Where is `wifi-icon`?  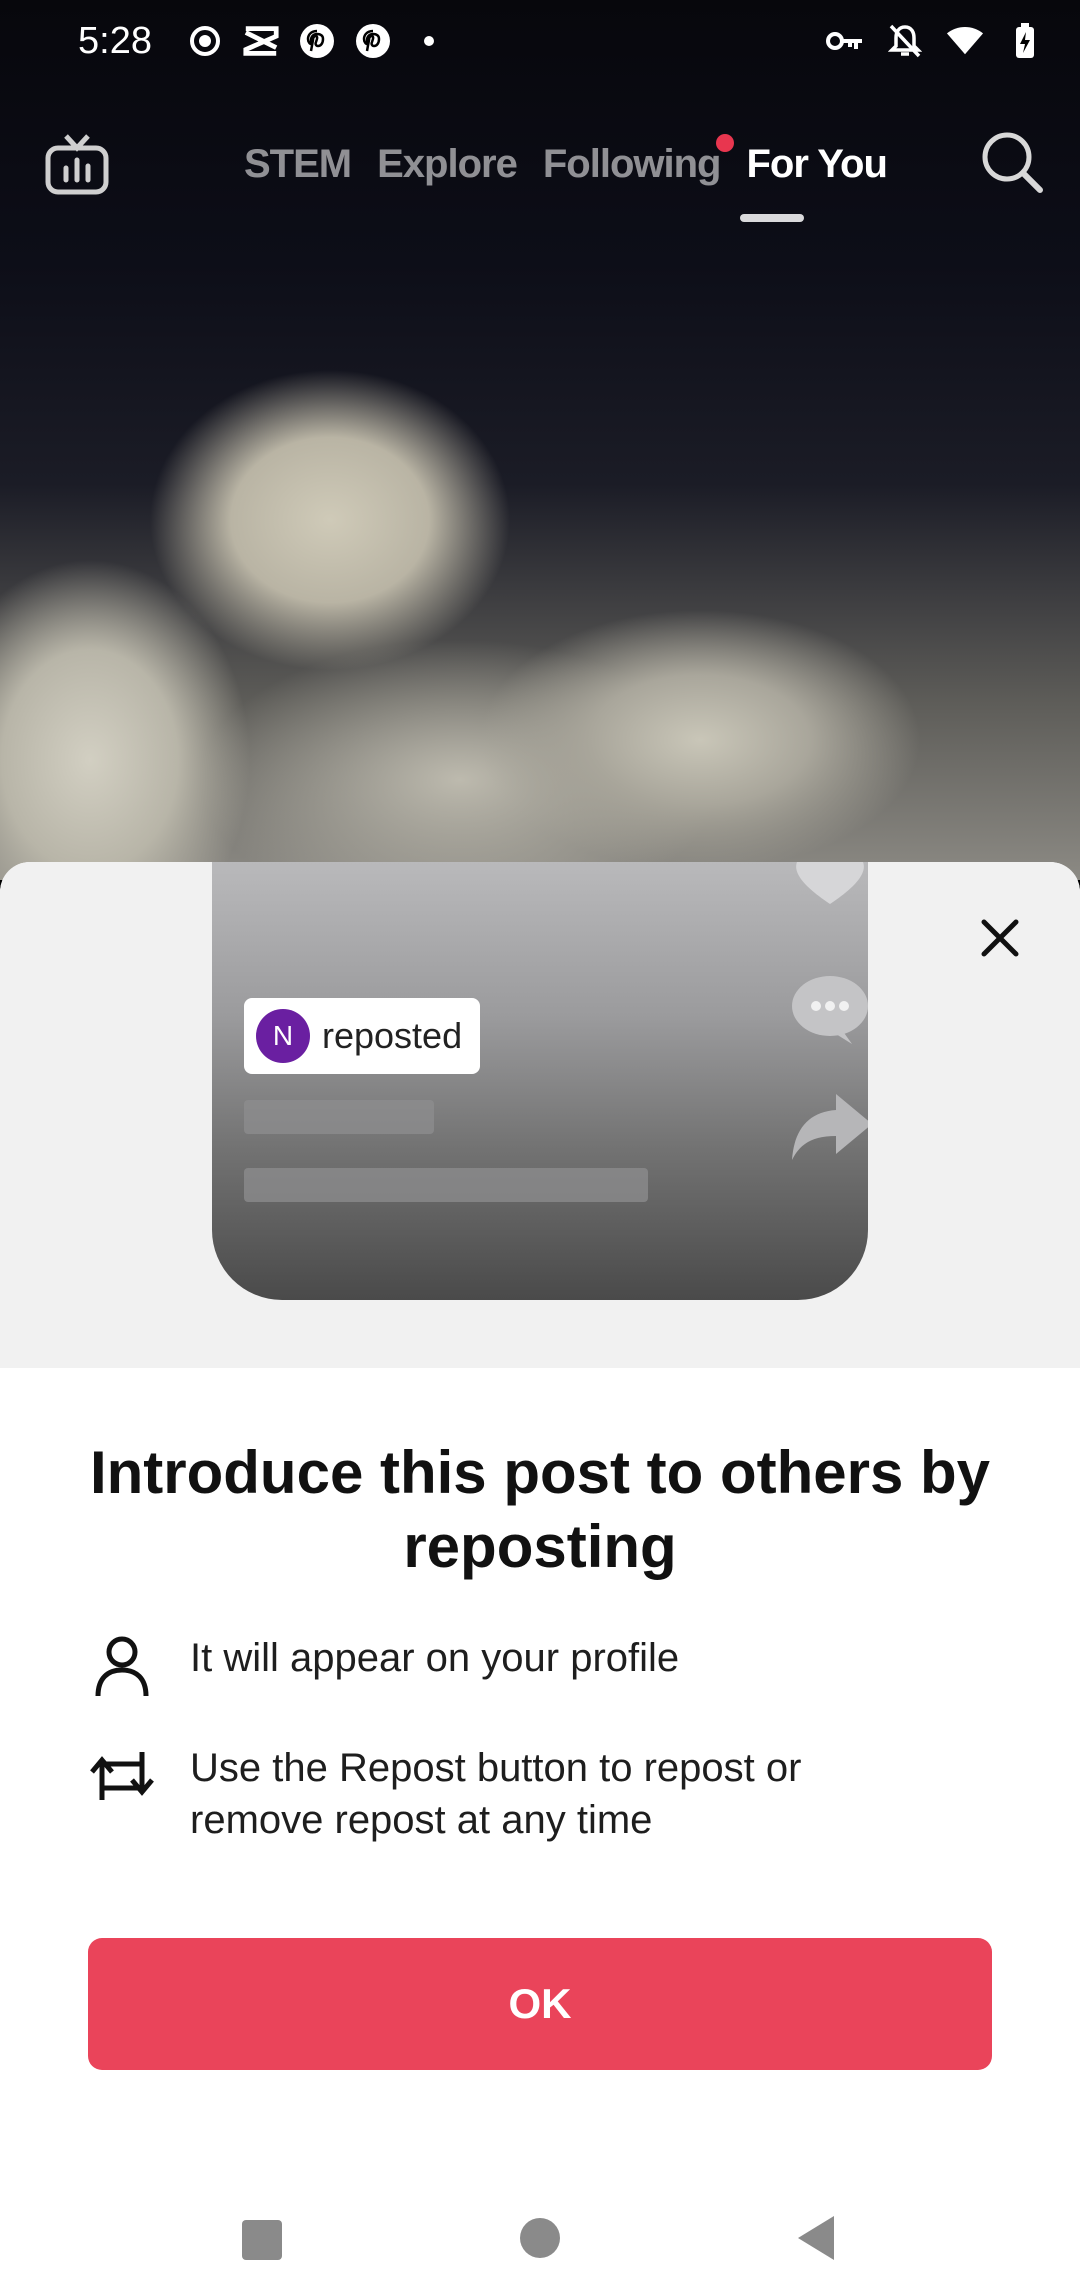 wifi-icon is located at coordinates (965, 41).